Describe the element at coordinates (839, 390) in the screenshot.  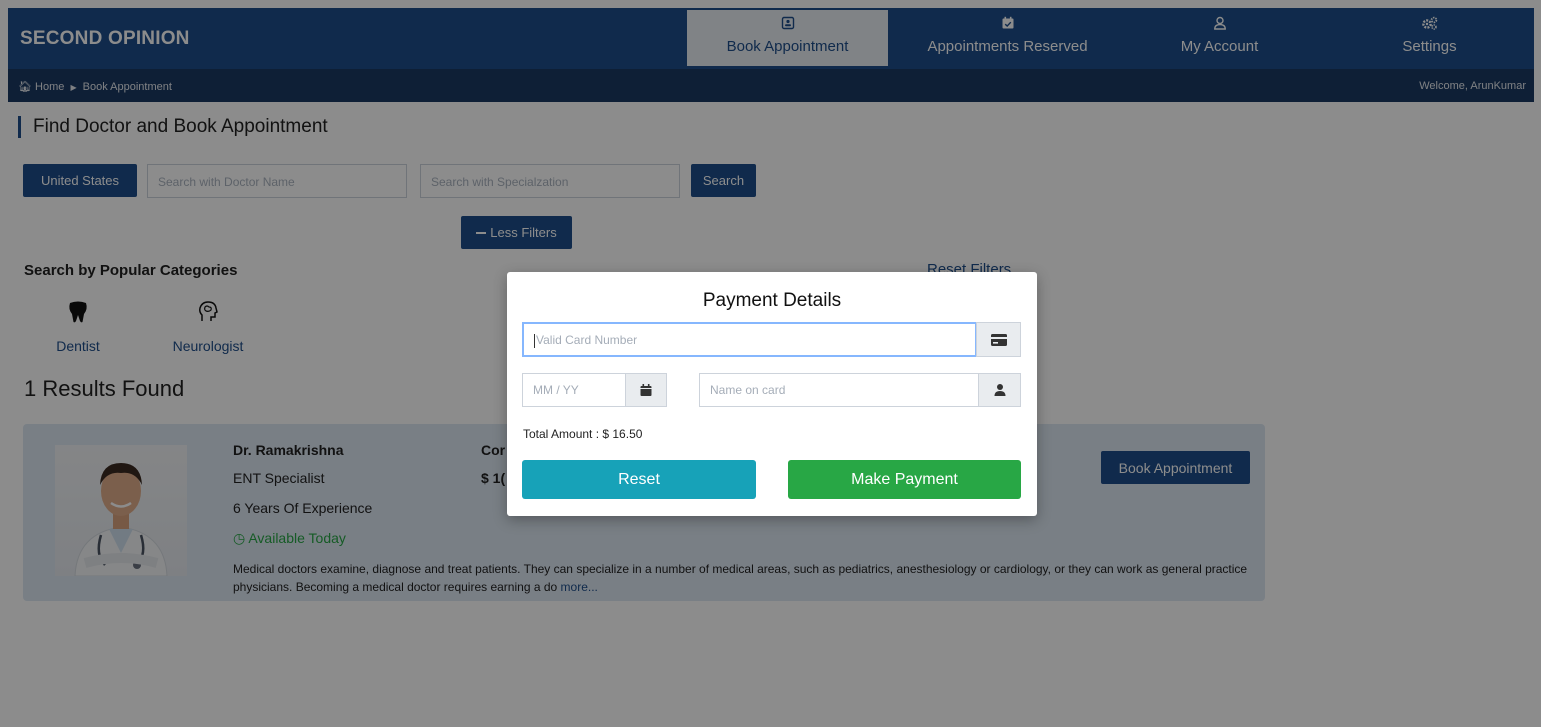
I see `name-on-card-input: Name on card` at that location.